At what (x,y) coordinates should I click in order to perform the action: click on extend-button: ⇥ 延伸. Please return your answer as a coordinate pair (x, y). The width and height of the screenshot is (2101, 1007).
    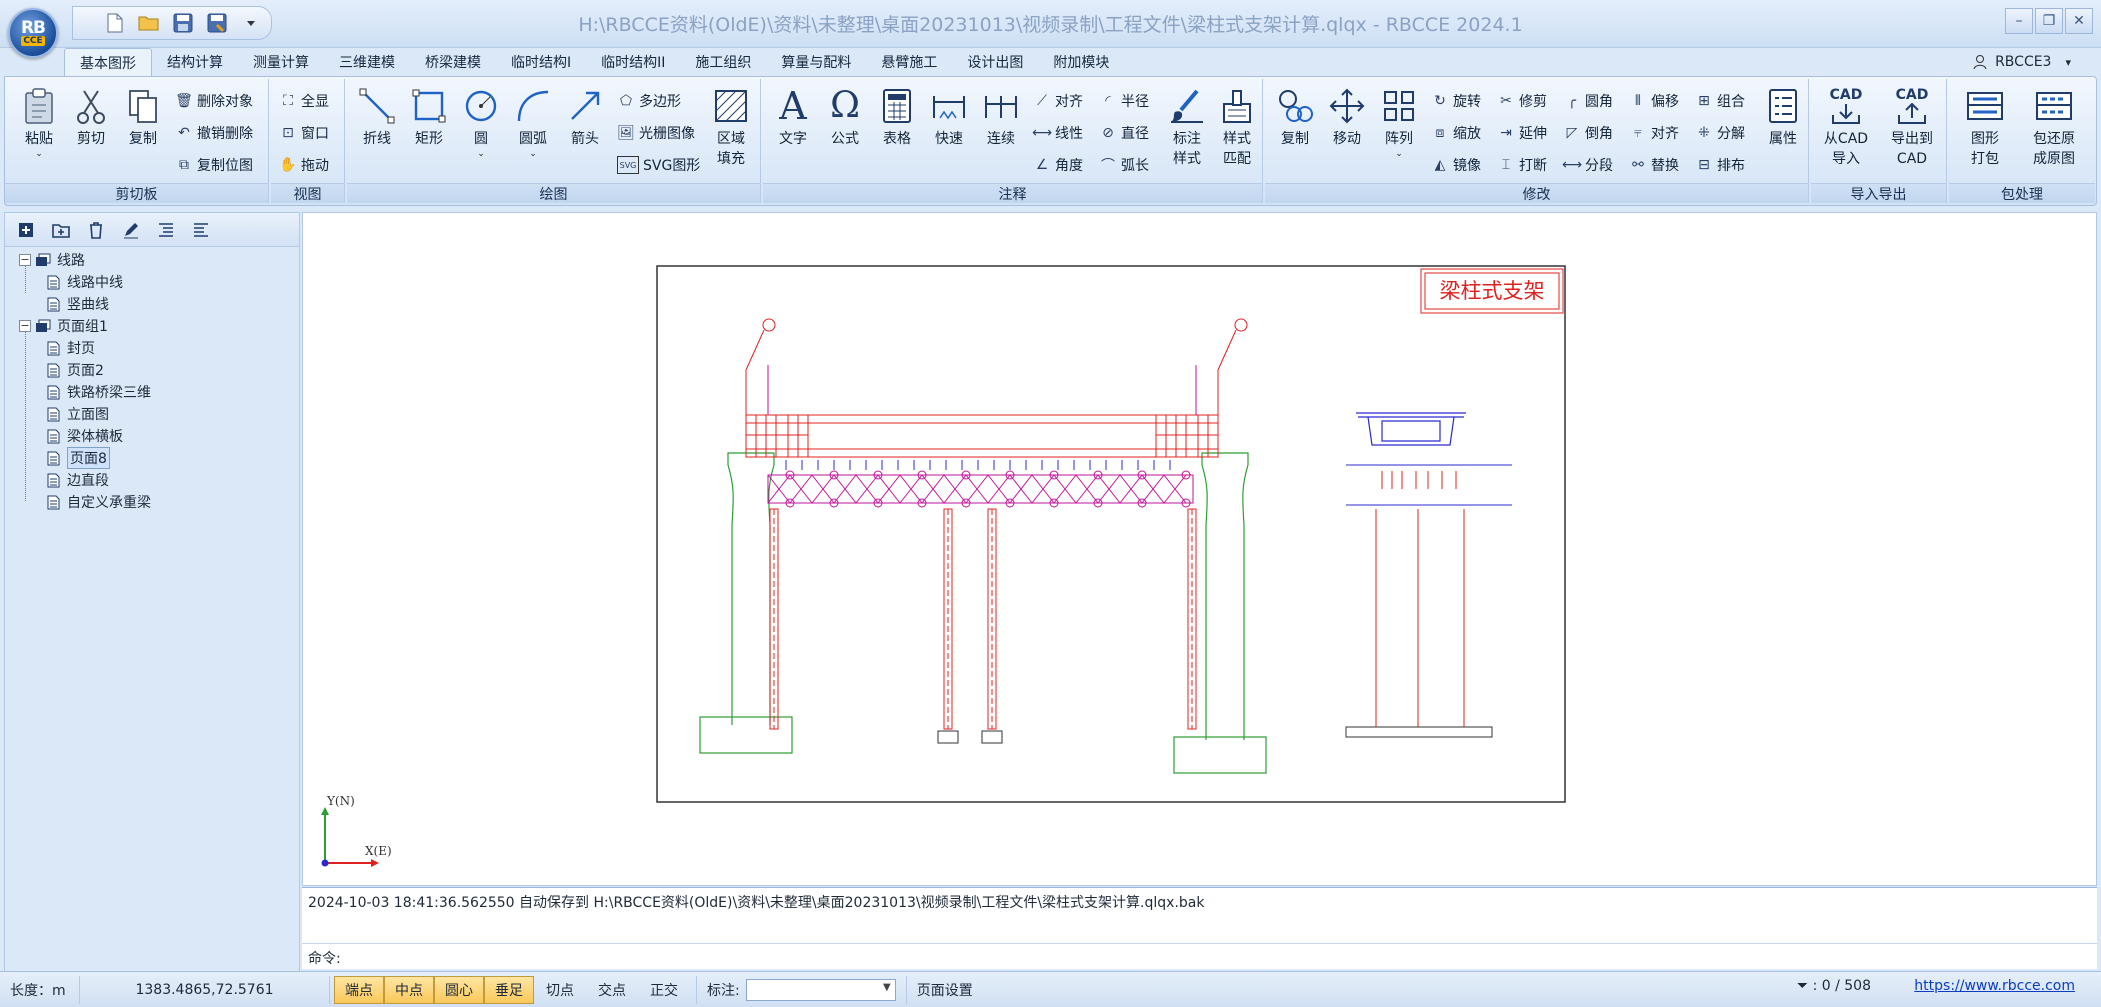
    Looking at the image, I should click on (1522, 133).